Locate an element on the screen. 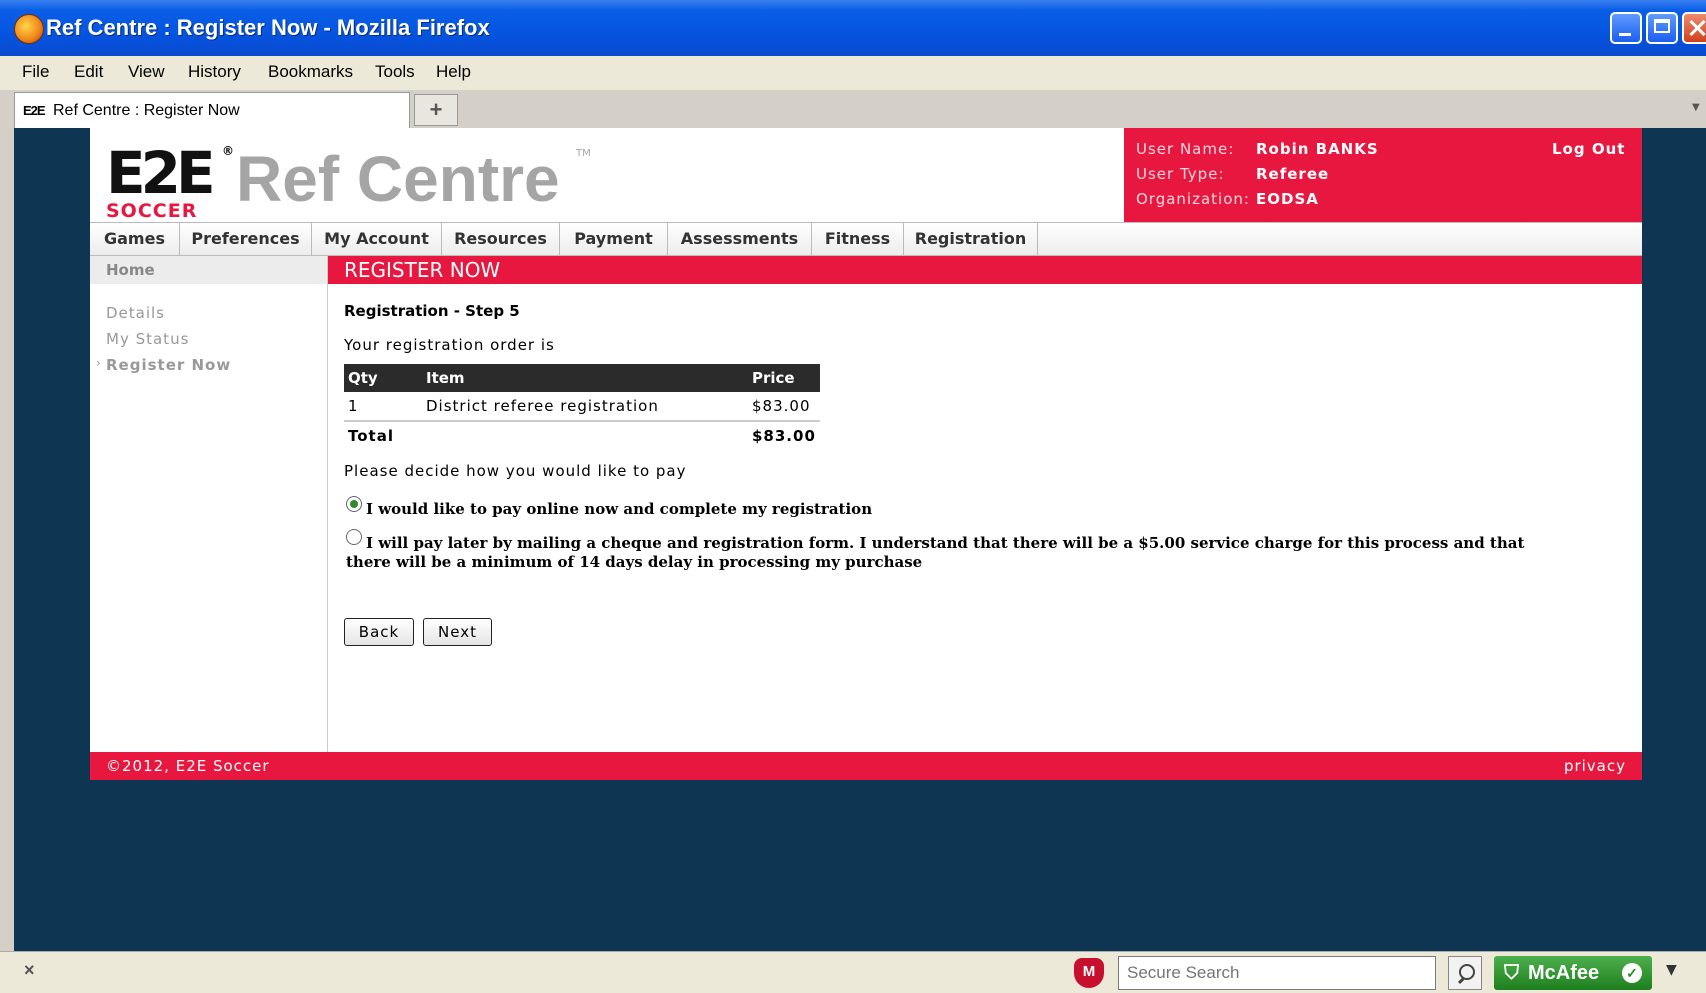  mcafee-shield-icon: M is located at coordinates (1089, 973).